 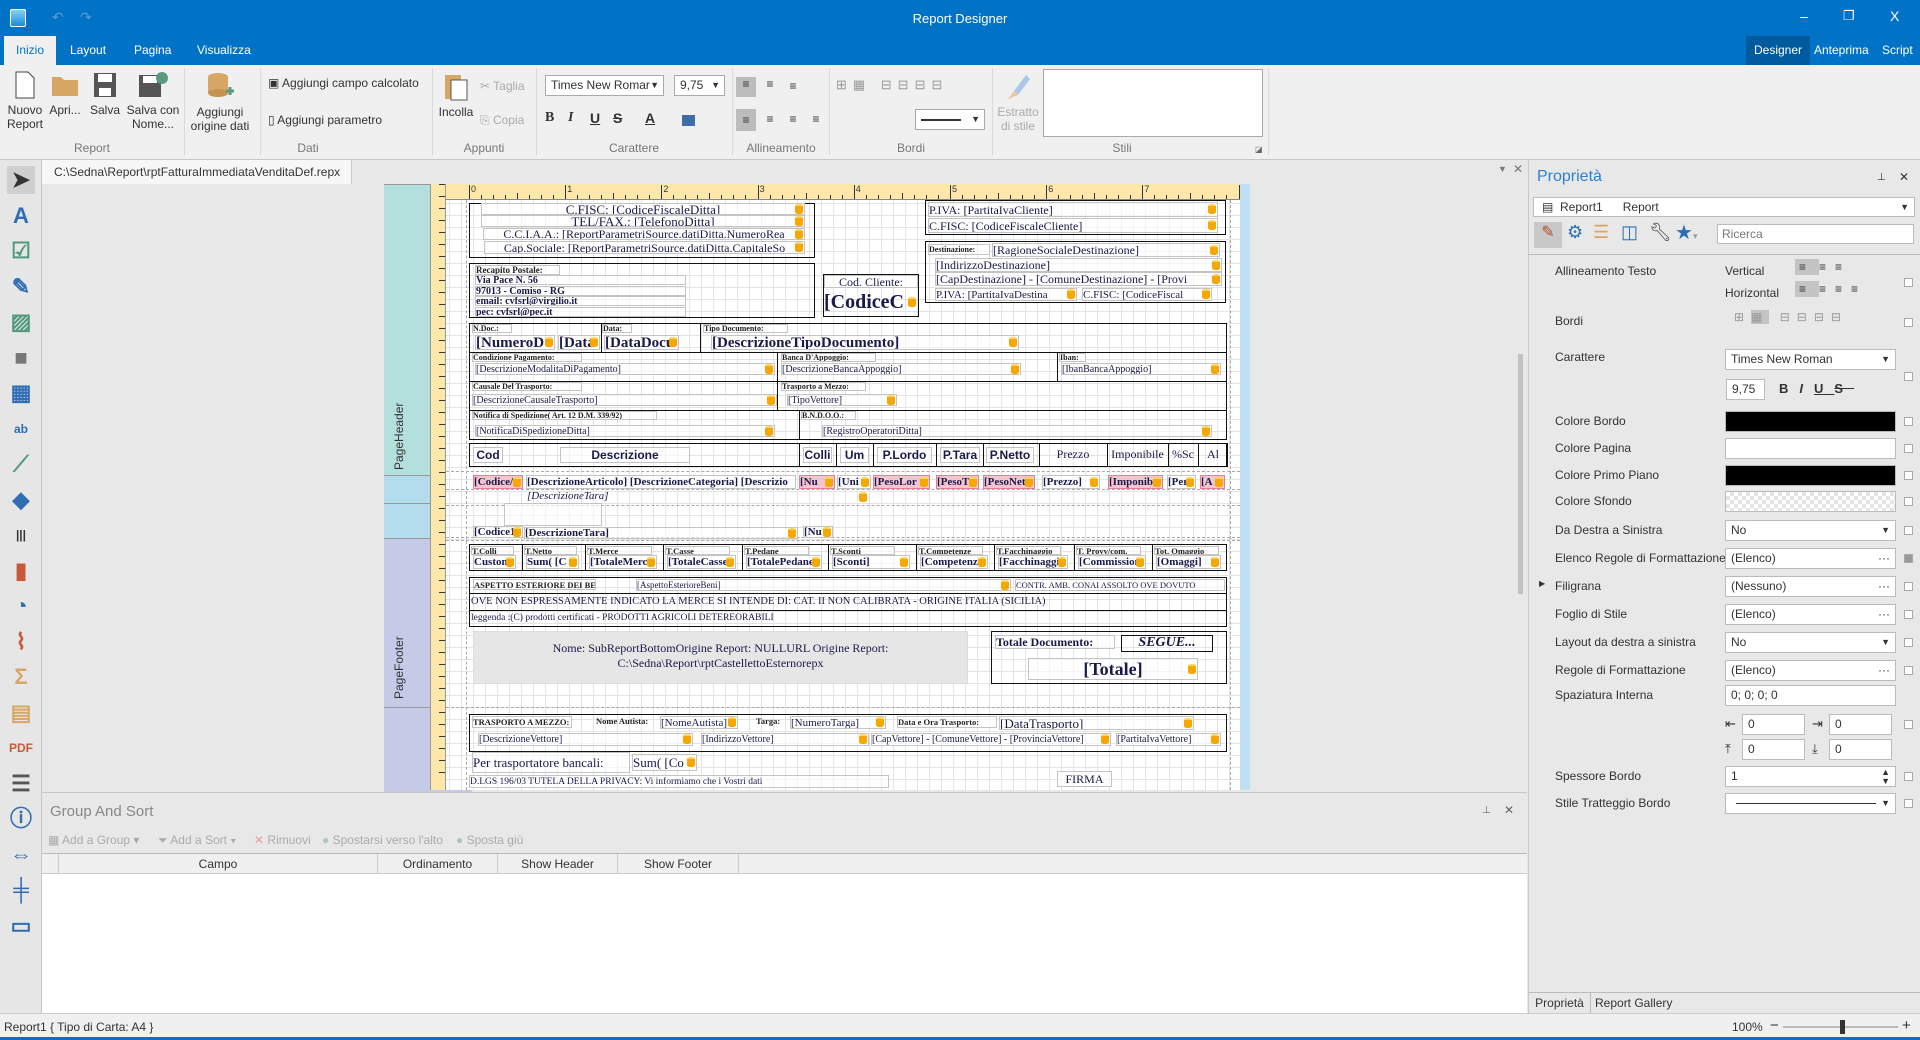 I want to click on cross-band-box-tool-icon: ▭, so click(x=21, y=926).